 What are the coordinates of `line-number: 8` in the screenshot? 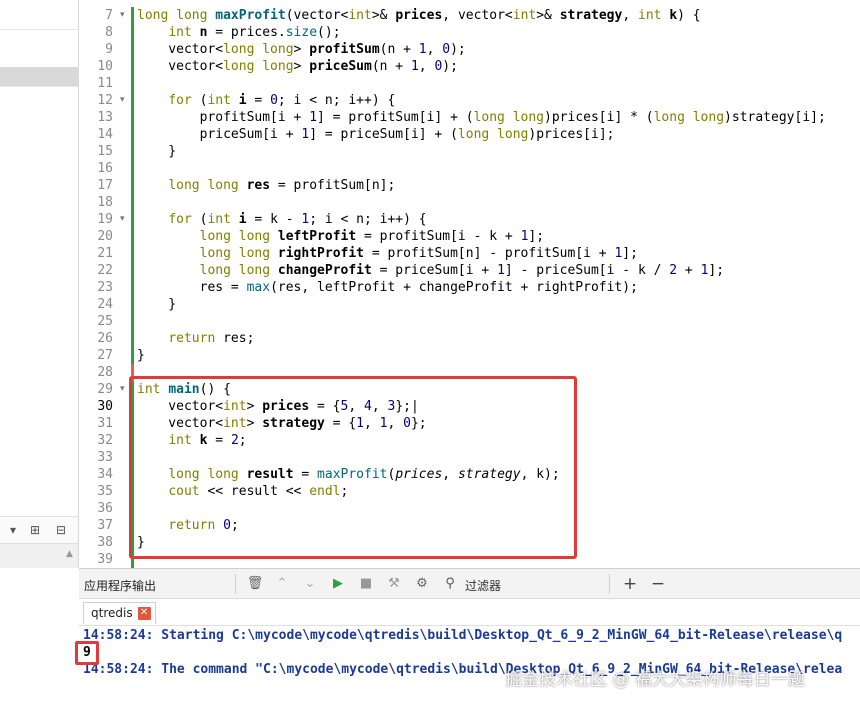 It's located at (109, 32).